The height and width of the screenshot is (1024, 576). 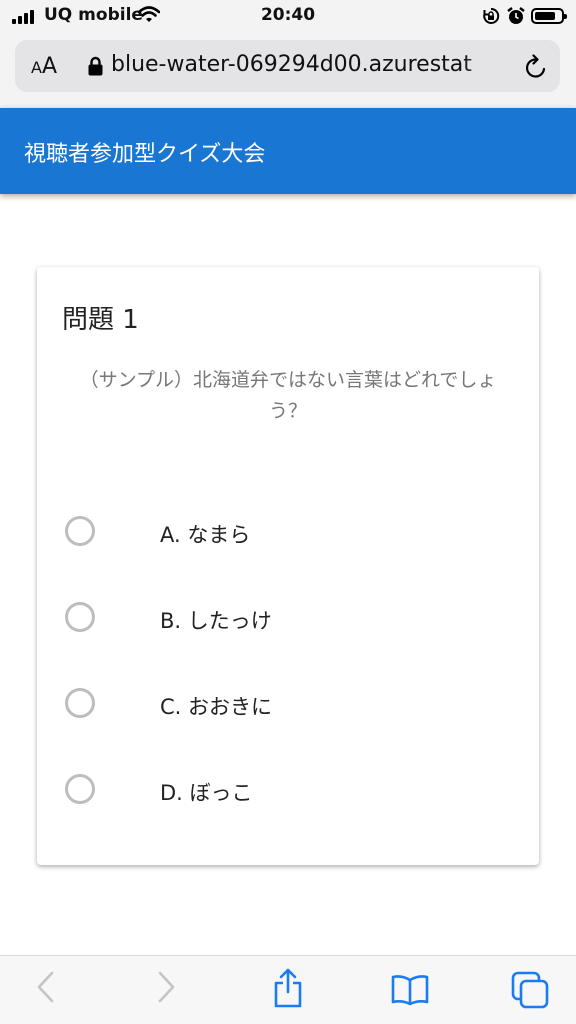 What do you see at coordinates (288, 533) in the screenshot?
I see `answer-option-a: A. なまら` at bounding box center [288, 533].